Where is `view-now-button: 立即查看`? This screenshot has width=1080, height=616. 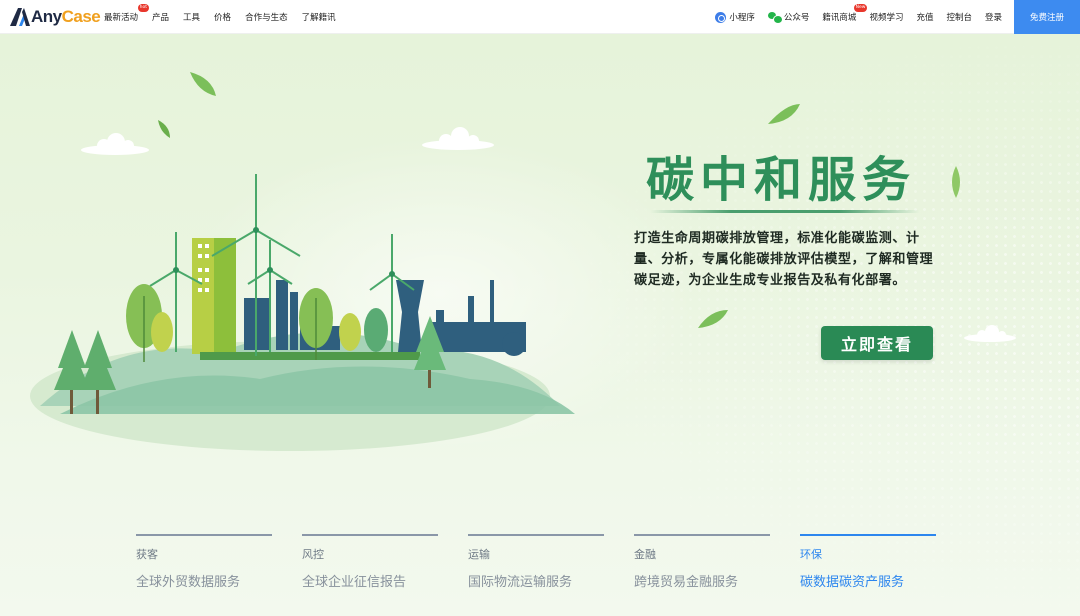
view-now-button: 立即查看 is located at coordinates (877, 343).